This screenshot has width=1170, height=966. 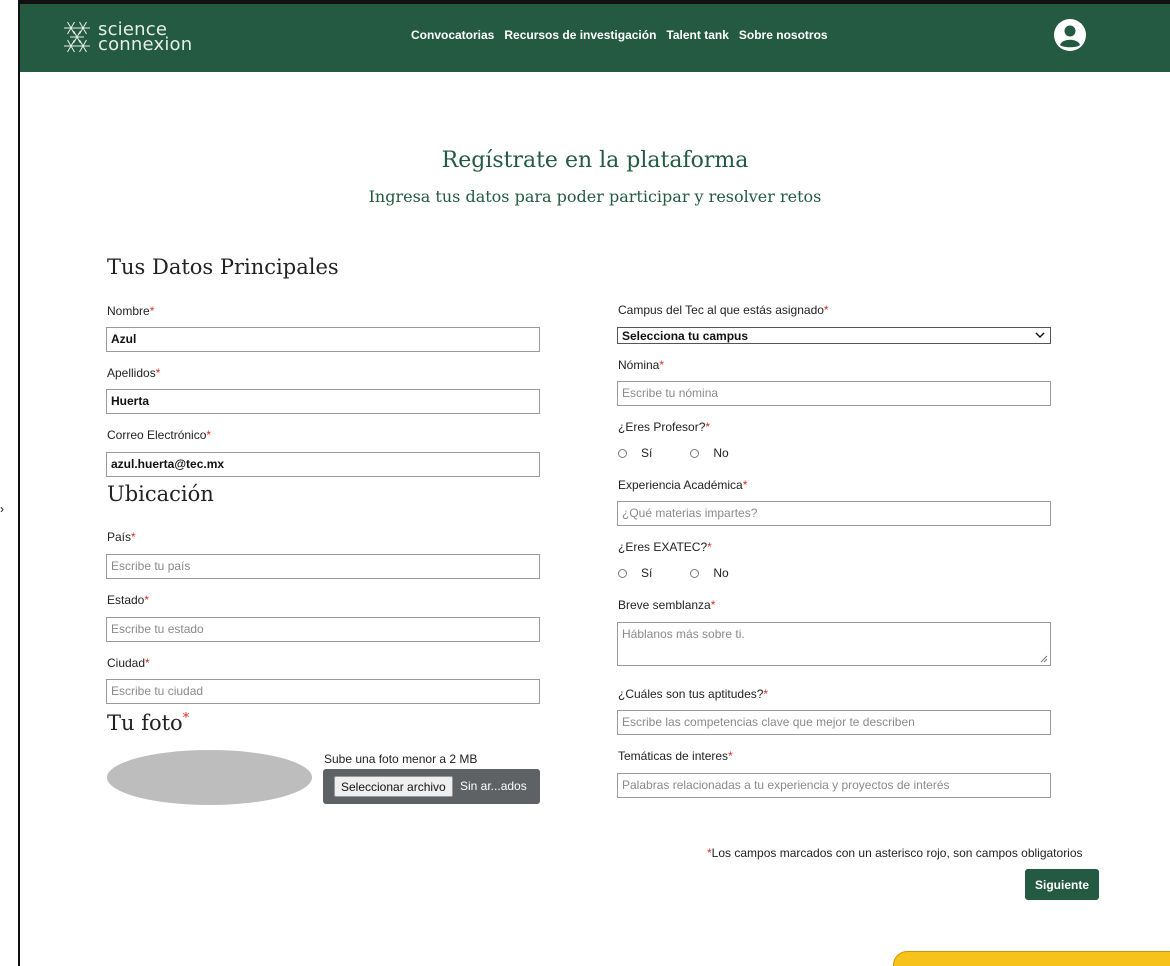 What do you see at coordinates (209, 777) in the screenshot?
I see `photo-placeholder` at bounding box center [209, 777].